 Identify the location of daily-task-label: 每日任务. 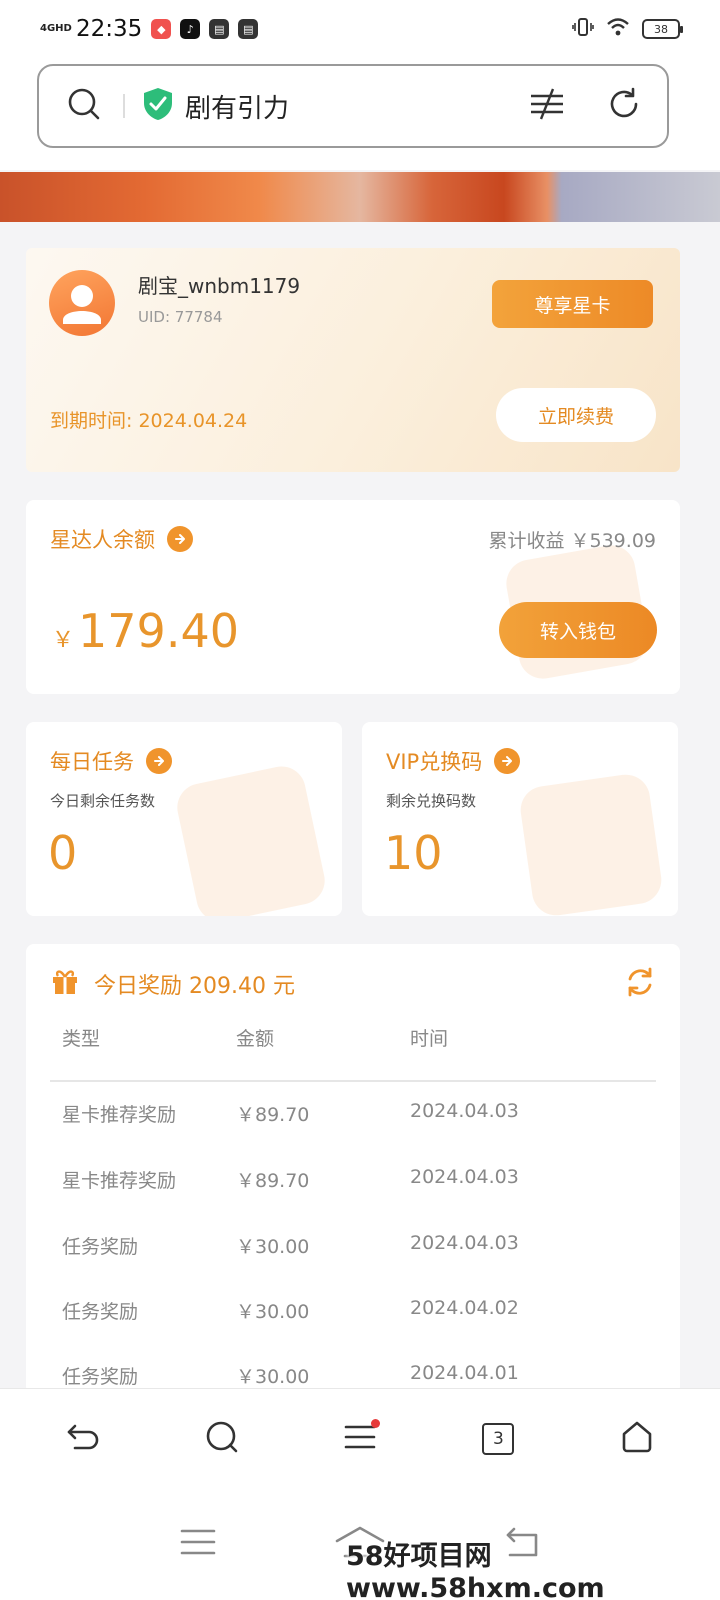
(92, 762).